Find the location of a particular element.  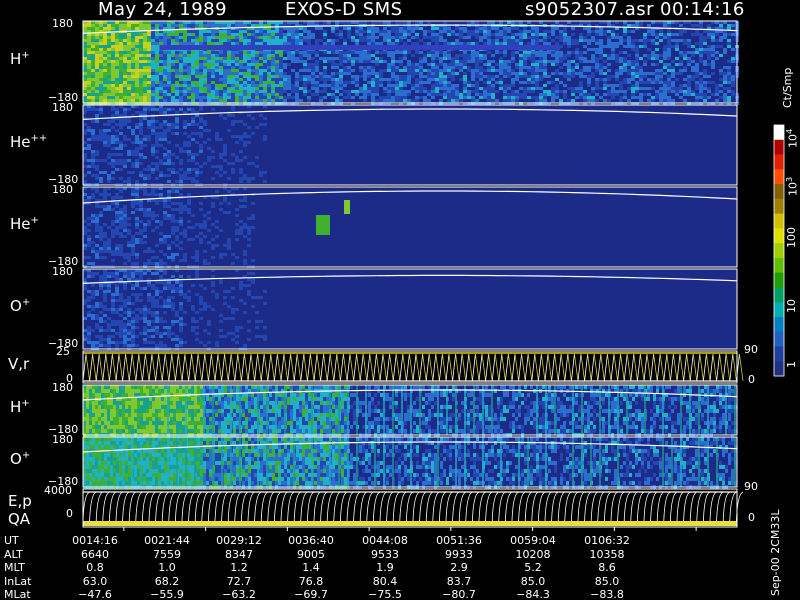

ep-label: E,p is located at coordinates (20, 501).